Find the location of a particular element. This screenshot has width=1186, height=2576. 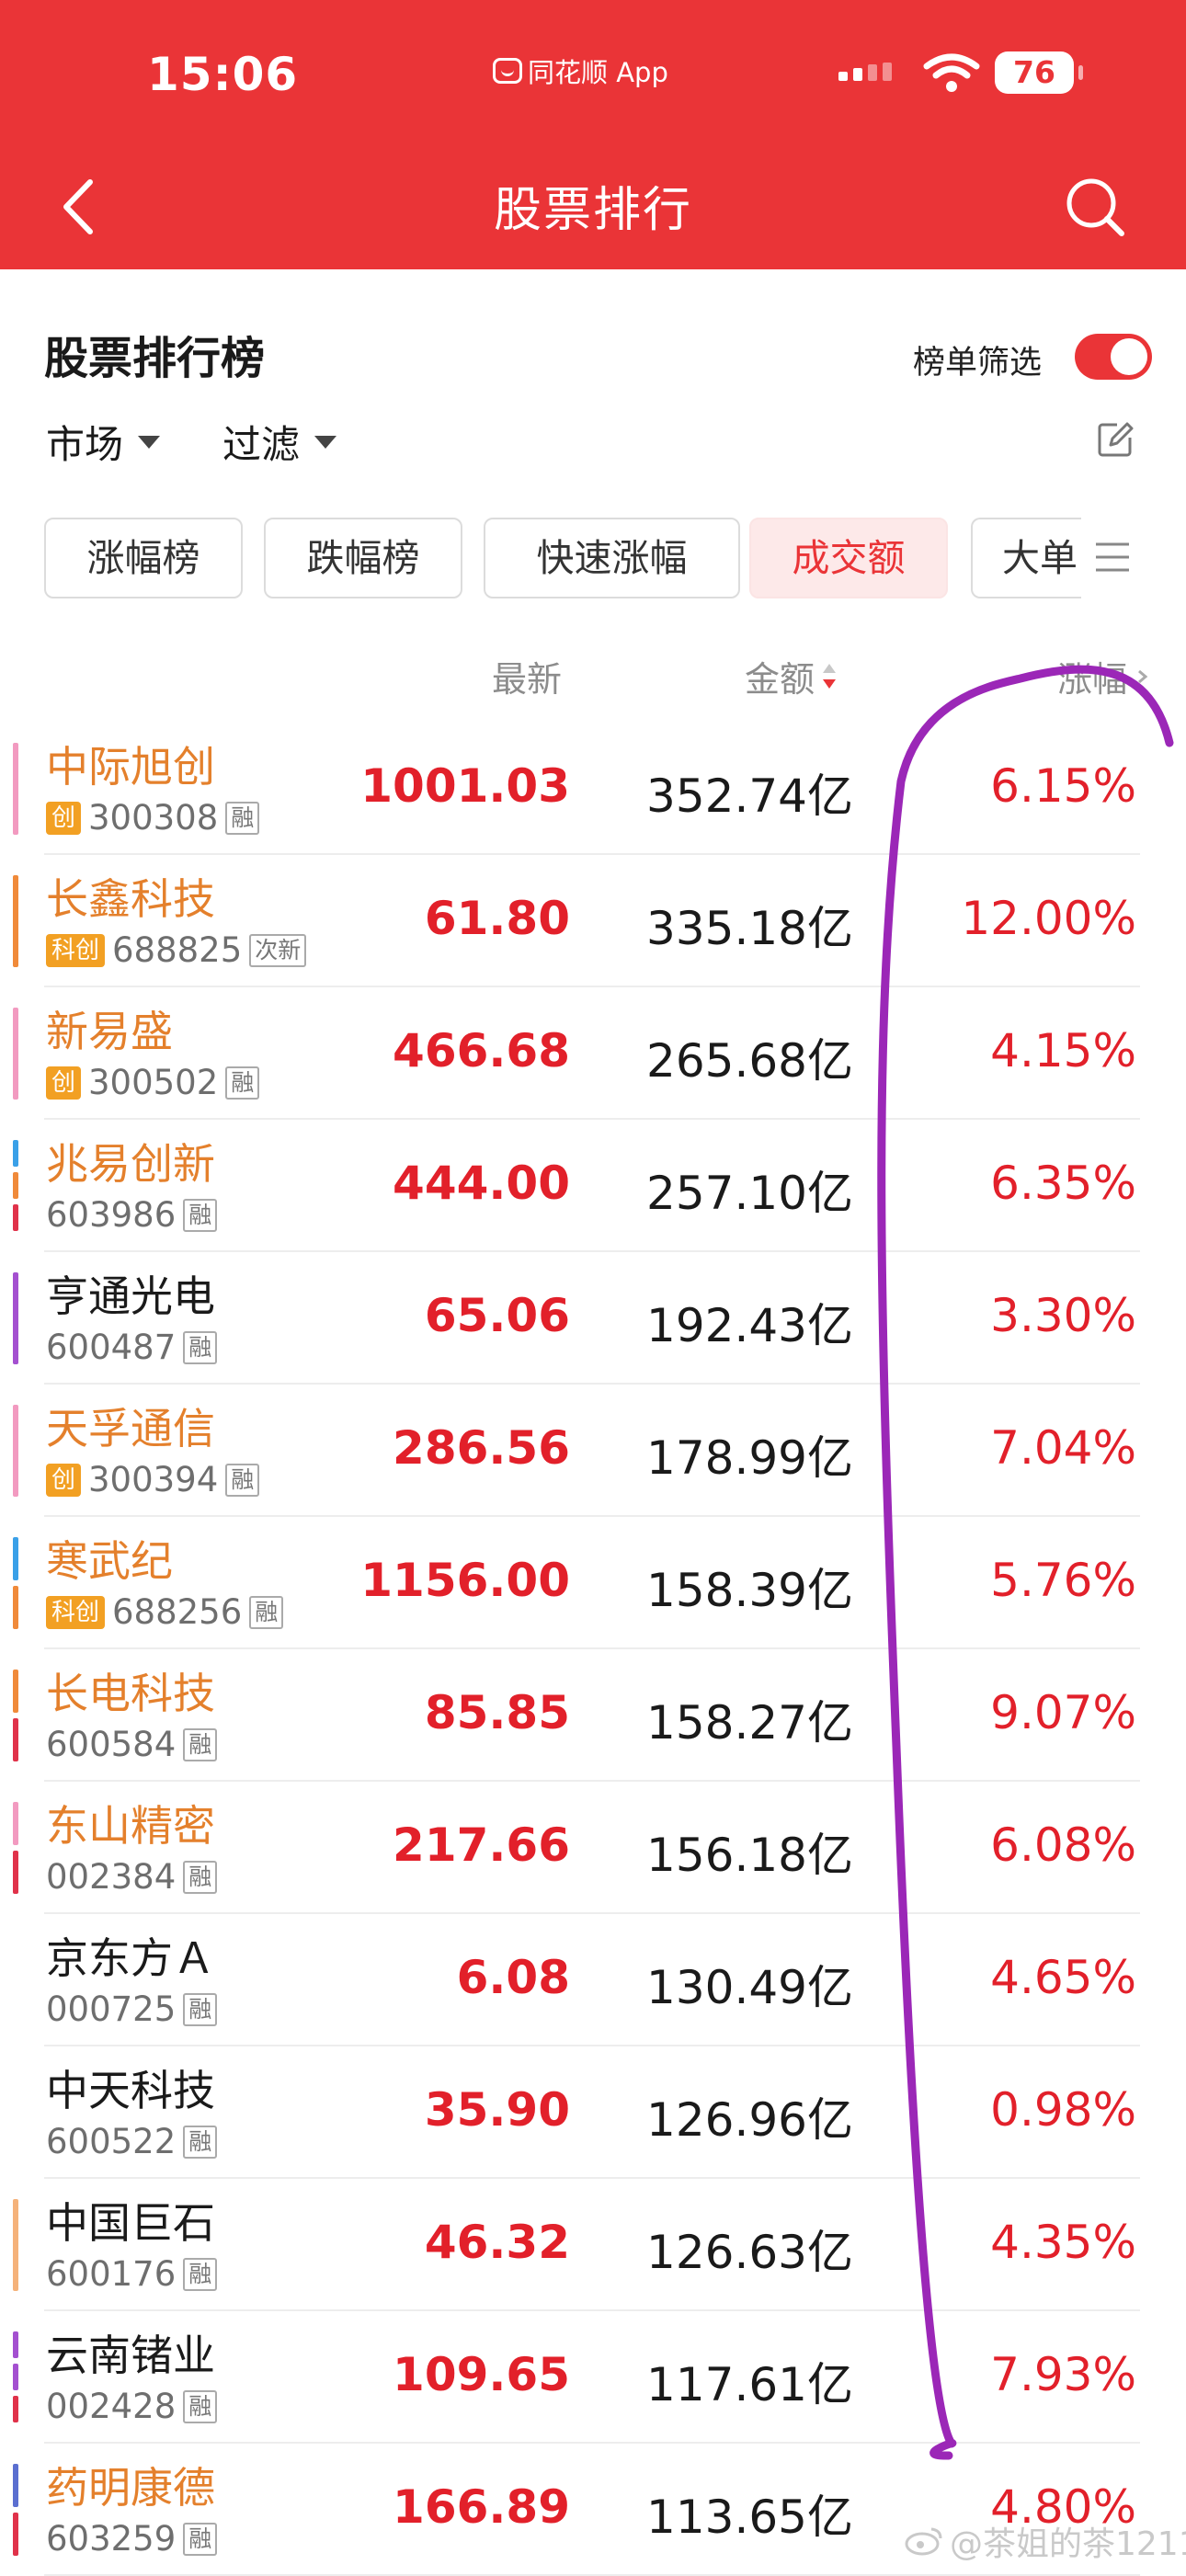

board-badge: 科创 is located at coordinates (76, 950).